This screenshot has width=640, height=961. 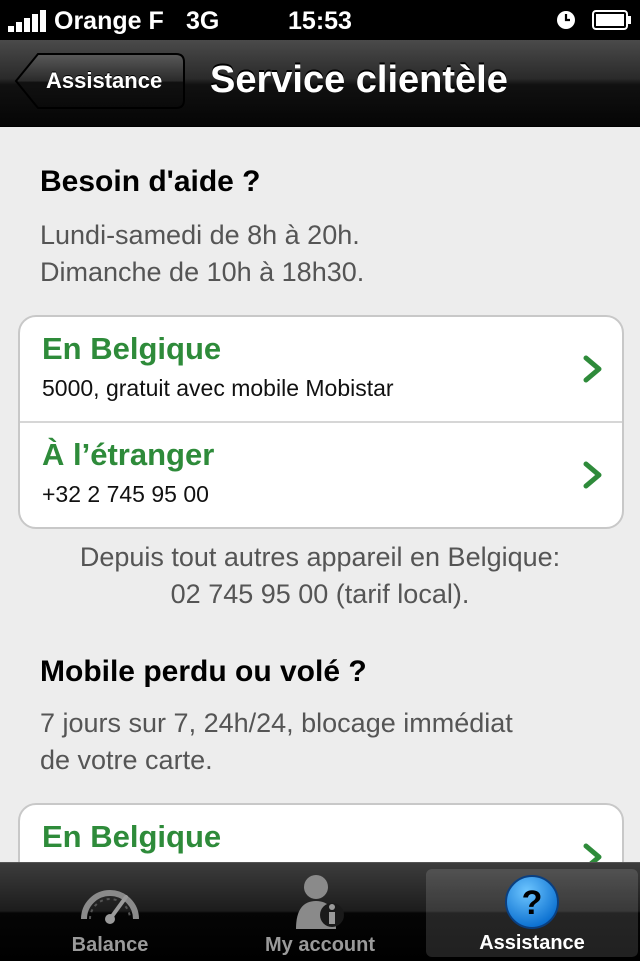 I want to click on list-item-title: À l’étranger, so click(x=128, y=454).